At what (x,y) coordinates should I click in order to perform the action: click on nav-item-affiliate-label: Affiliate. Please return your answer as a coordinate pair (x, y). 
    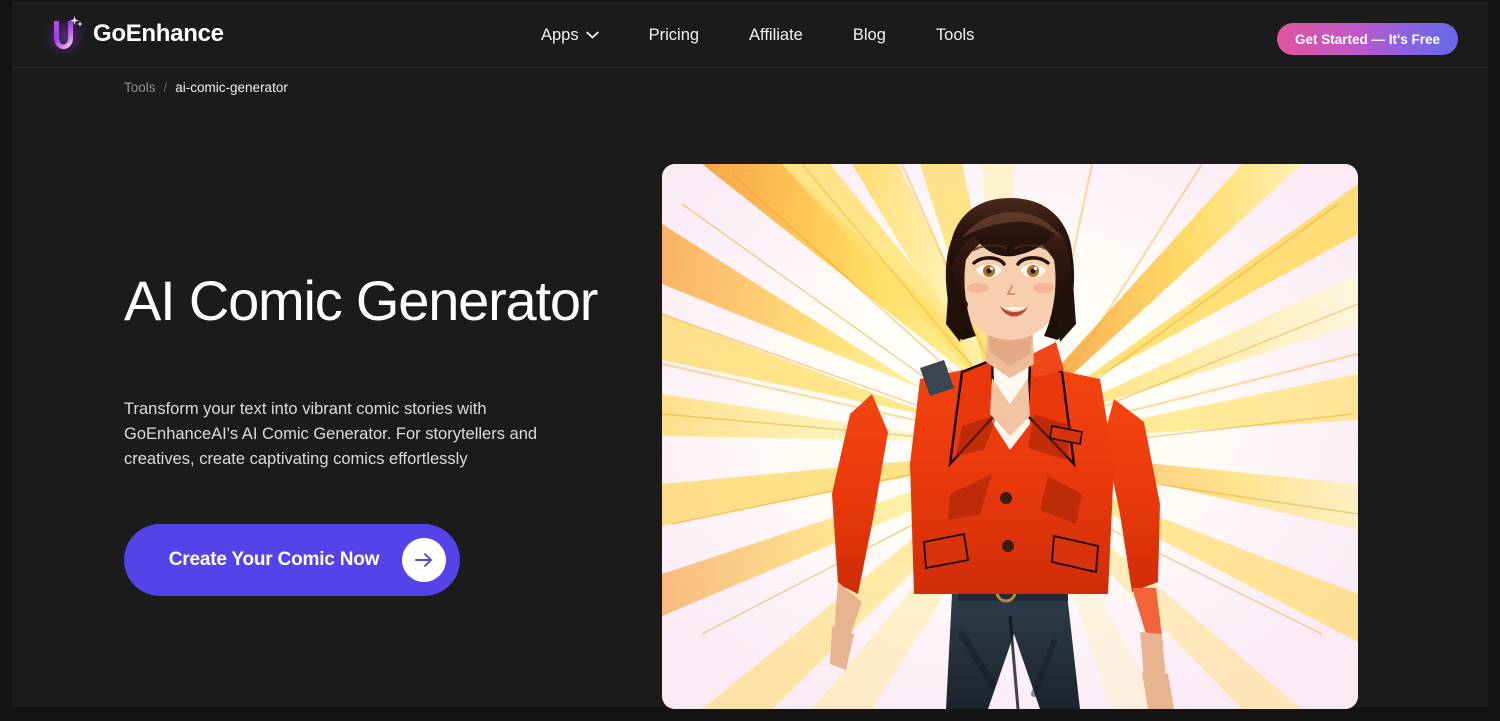
    Looking at the image, I should click on (776, 34).